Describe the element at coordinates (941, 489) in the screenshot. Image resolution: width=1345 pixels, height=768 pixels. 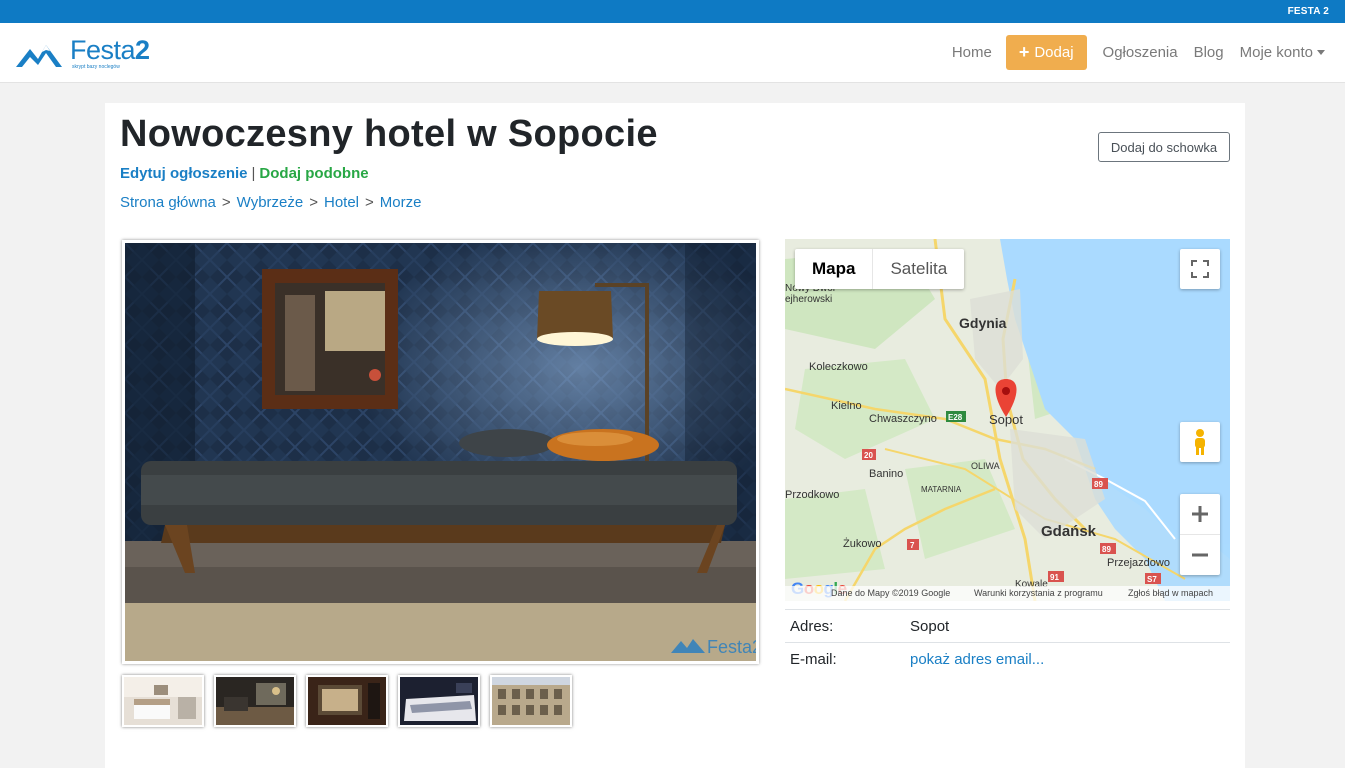
I see `map-label-matarnia: MATARNIA` at that location.